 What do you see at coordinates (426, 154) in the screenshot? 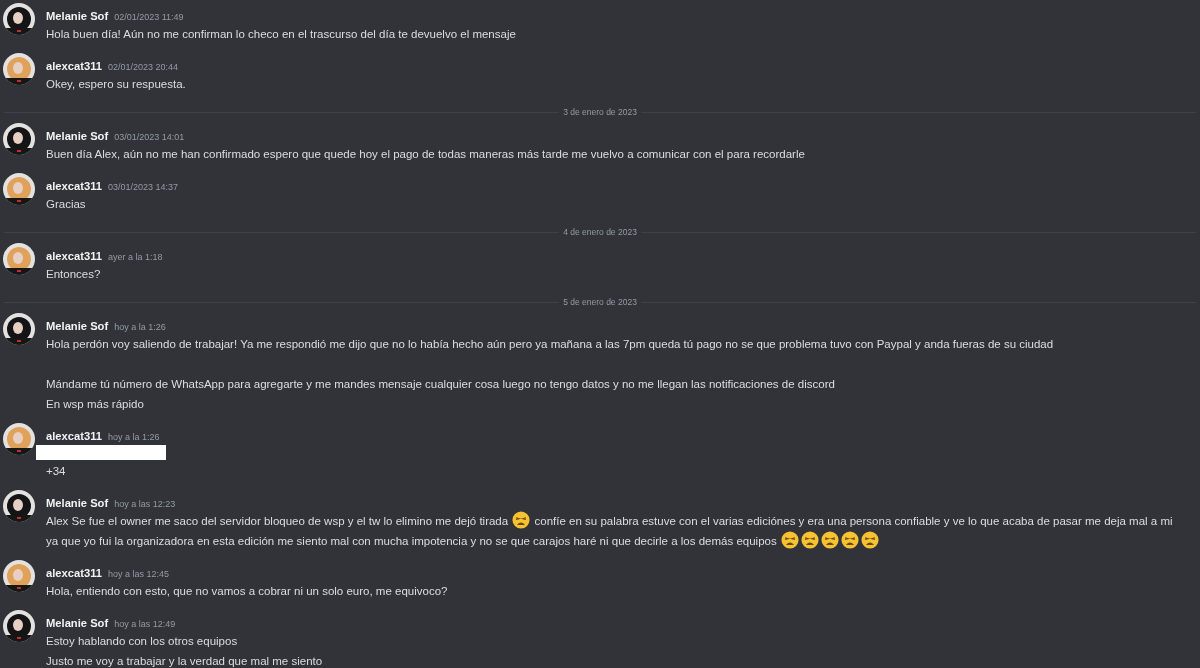
I see `message-text: Buen día Alex, aún no me han confirmado espero que quede hoy el pago de todas maneras más tarde me vuelvo a comunicar con el para recordarle` at bounding box center [426, 154].